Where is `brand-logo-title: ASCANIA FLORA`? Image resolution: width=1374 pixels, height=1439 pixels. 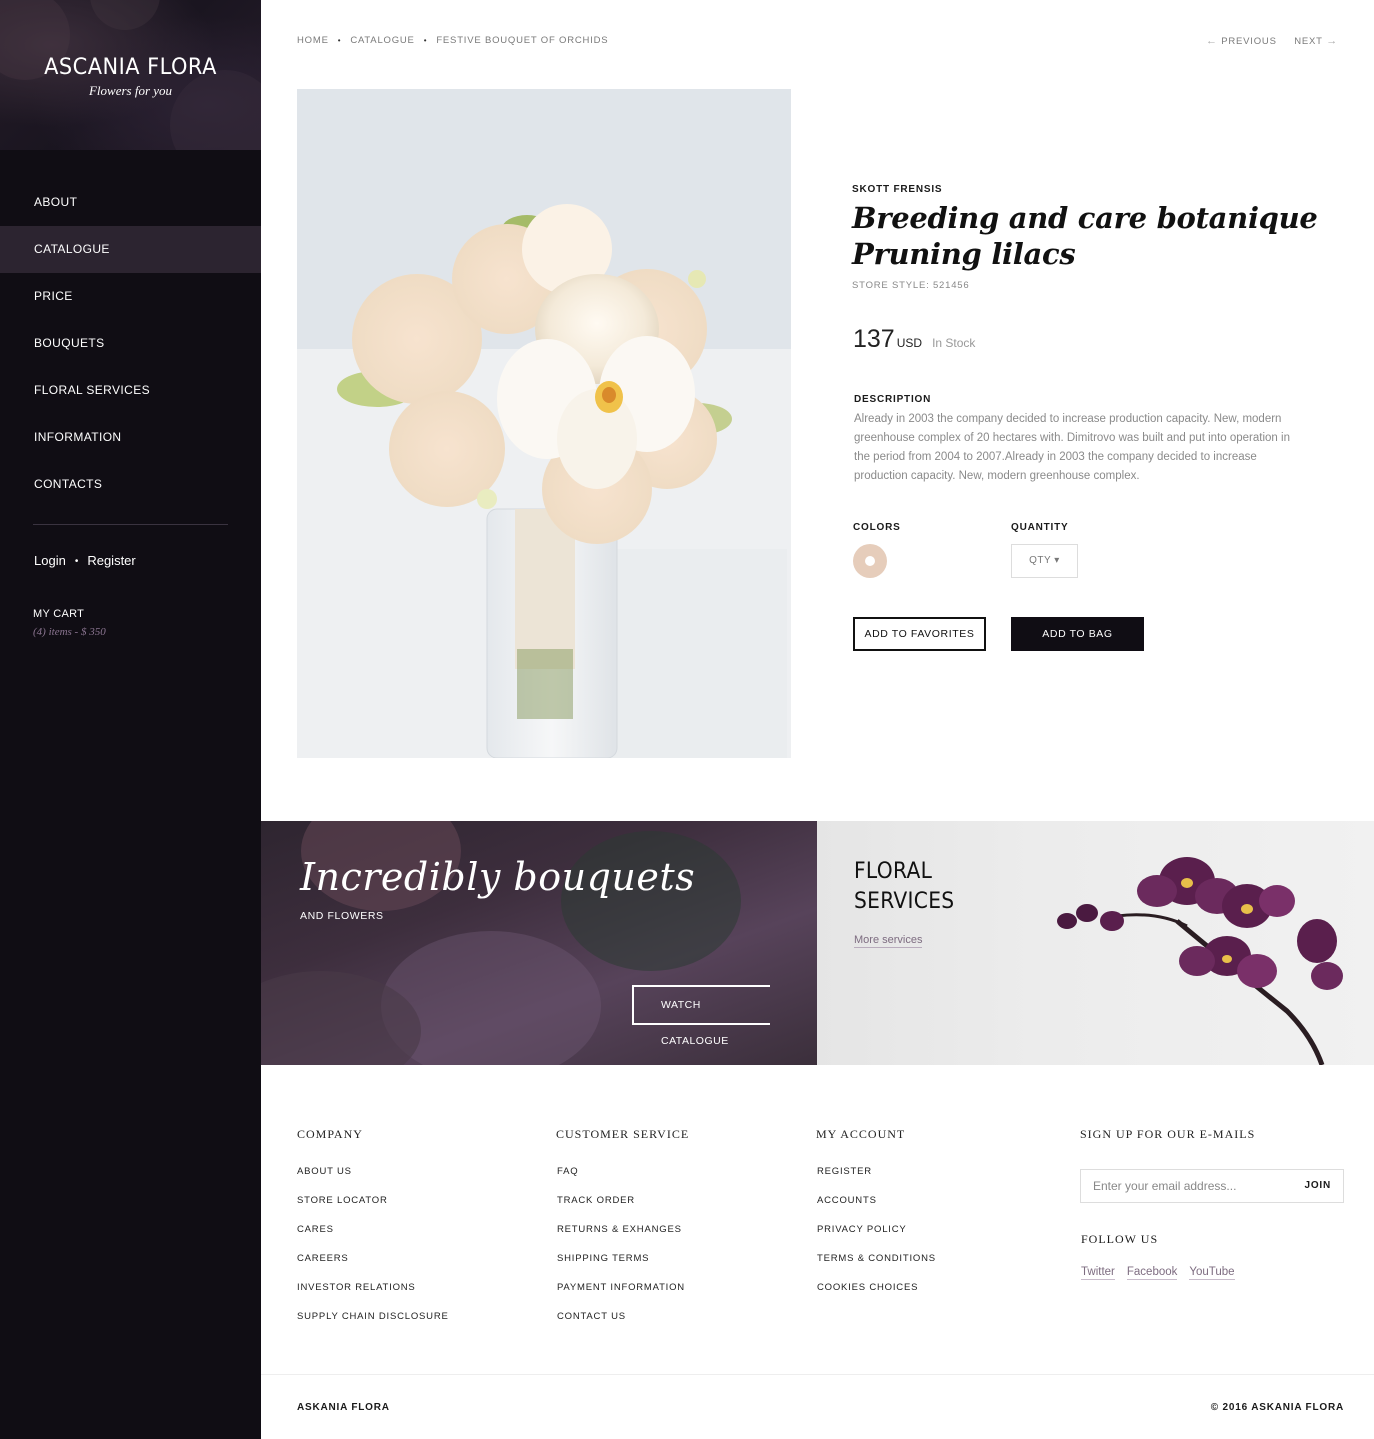 brand-logo-title: ASCANIA FLORA is located at coordinates (131, 67).